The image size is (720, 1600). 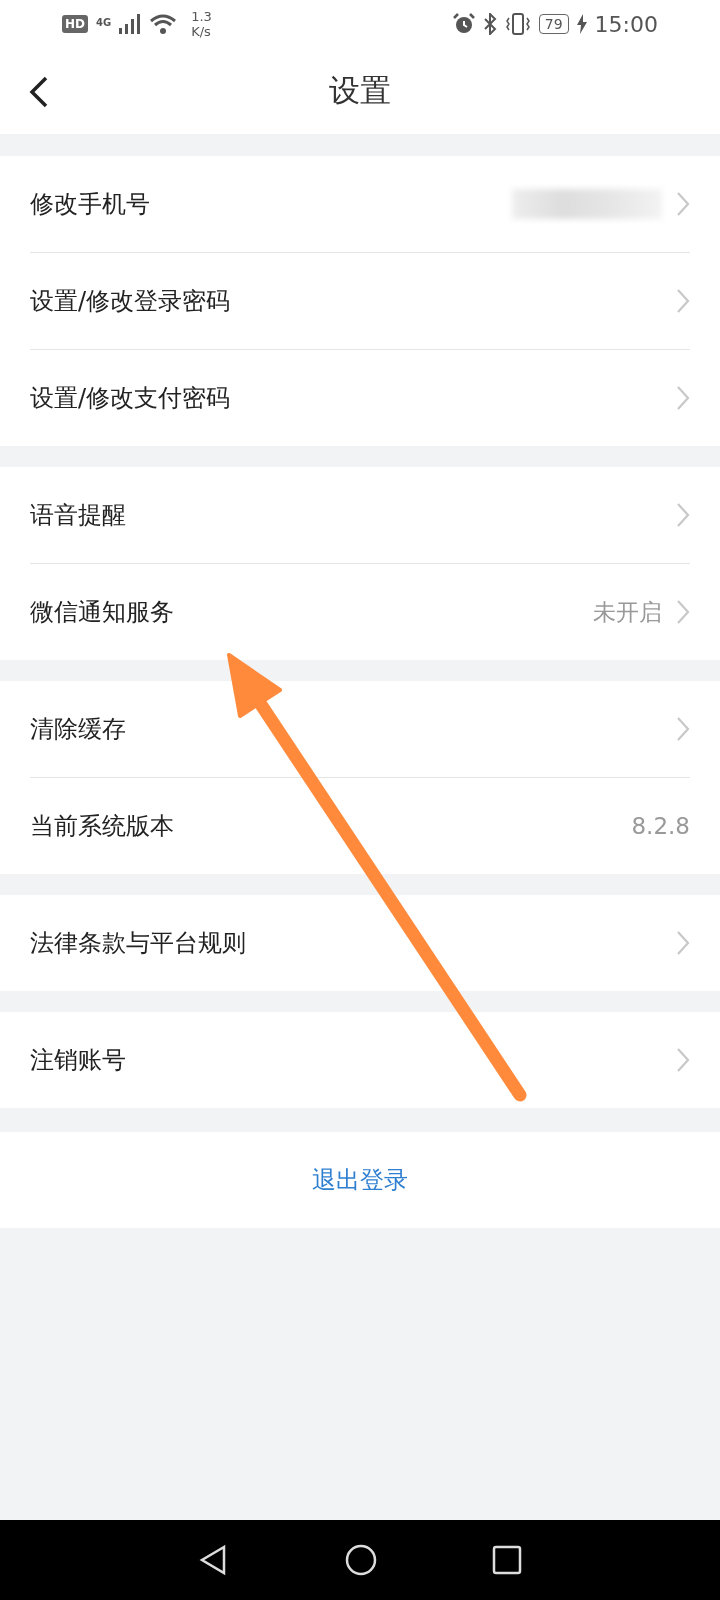 I want to click on charging-icon, so click(x=581, y=24).